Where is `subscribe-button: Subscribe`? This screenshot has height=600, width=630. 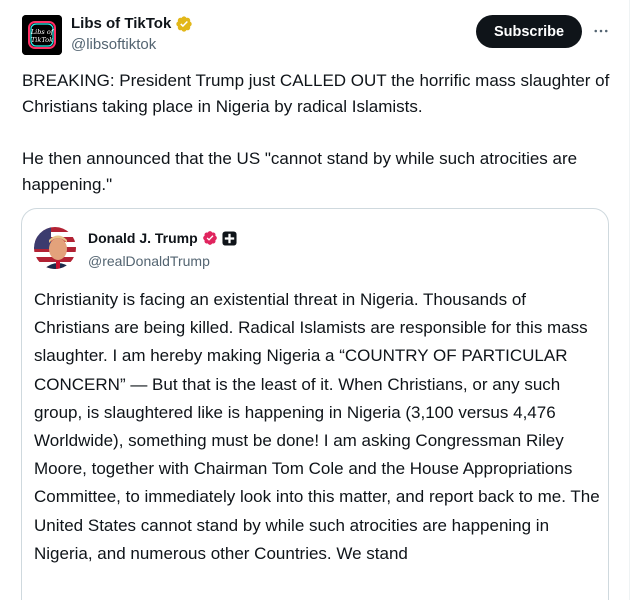
subscribe-button: Subscribe is located at coordinates (529, 31).